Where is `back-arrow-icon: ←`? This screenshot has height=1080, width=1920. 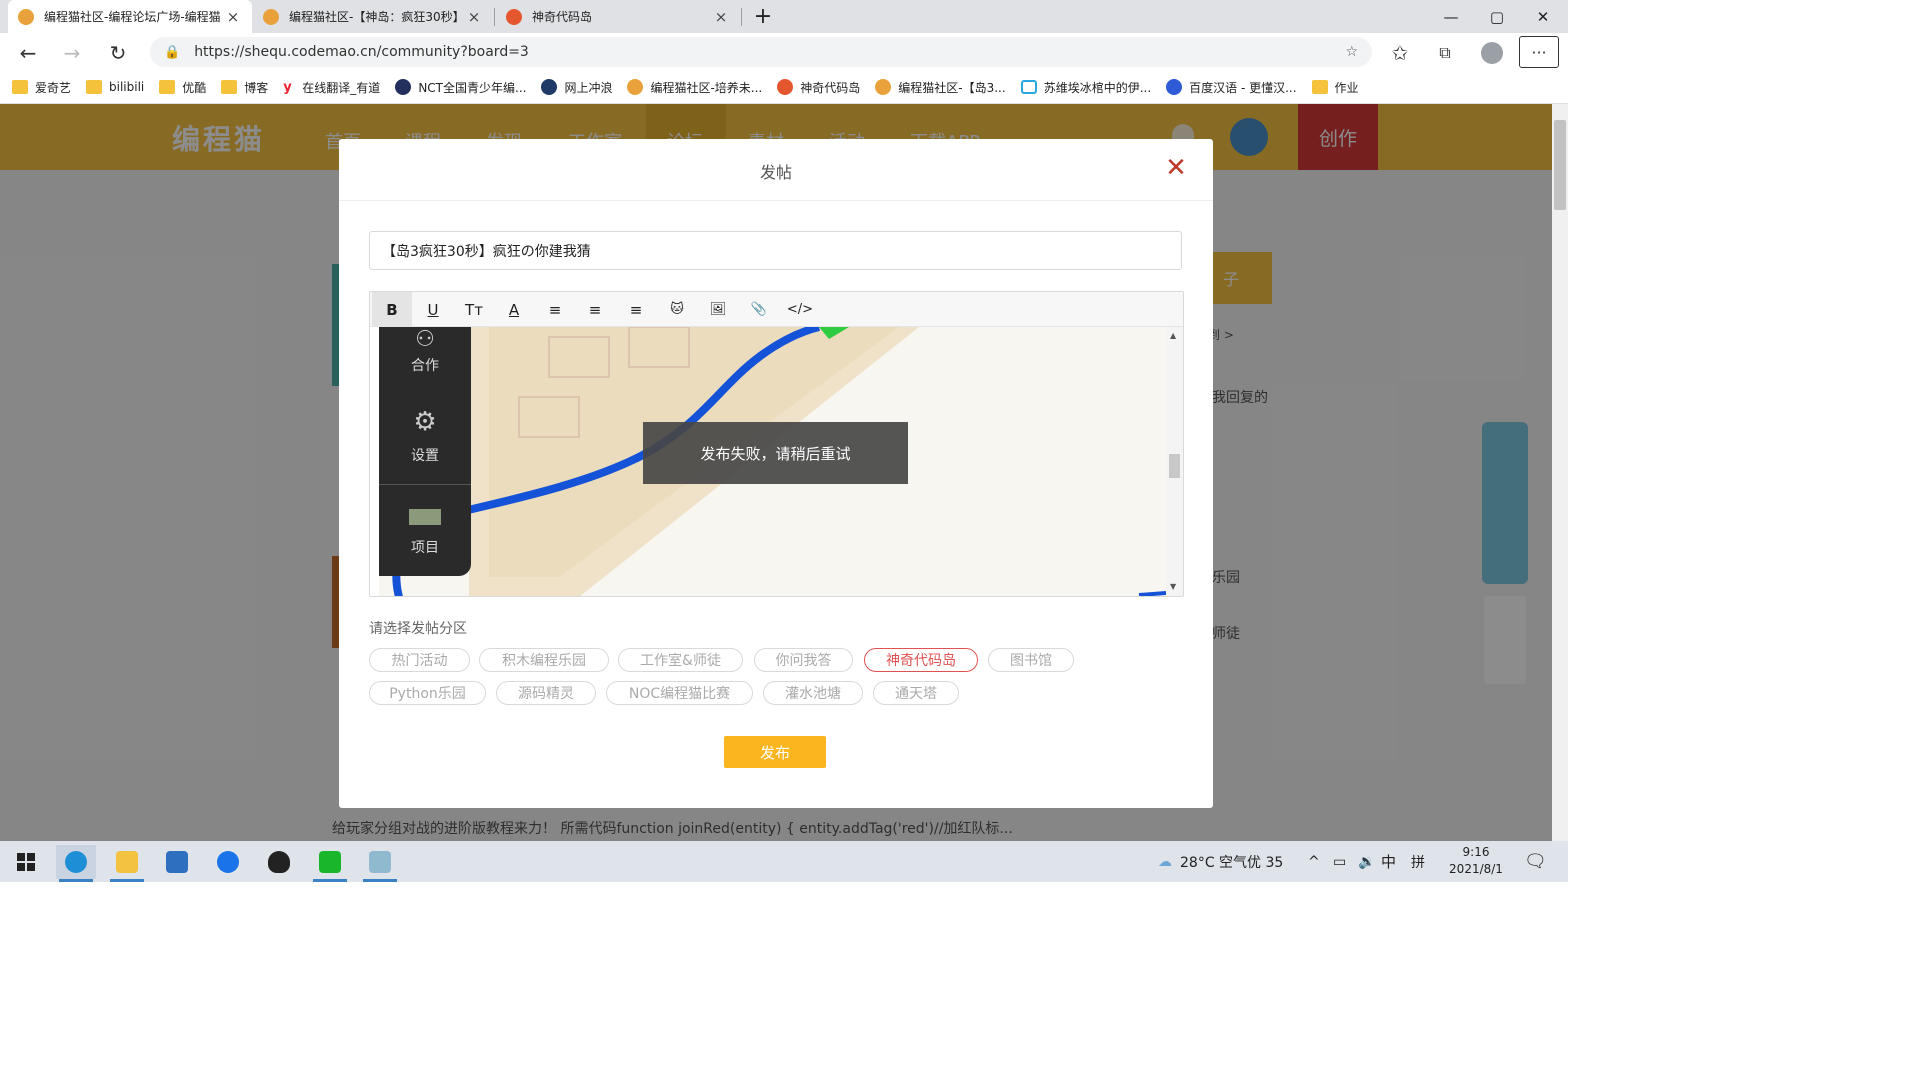 back-arrow-icon: ← is located at coordinates (28, 53).